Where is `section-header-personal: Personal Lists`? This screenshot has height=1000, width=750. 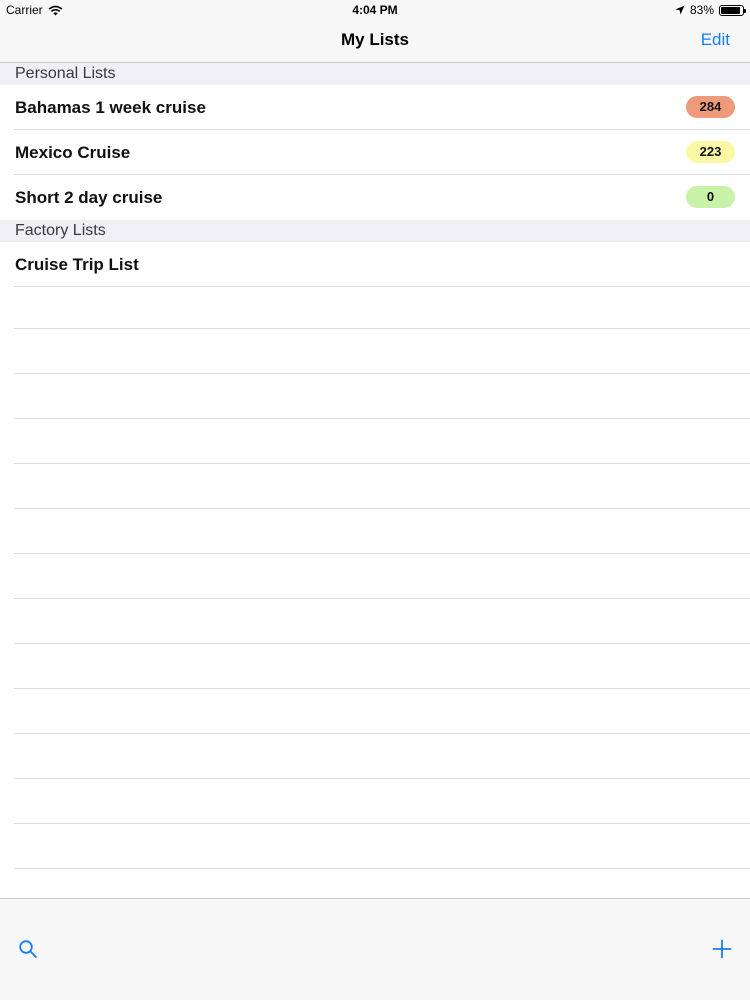 section-header-personal: Personal Lists is located at coordinates (375, 74).